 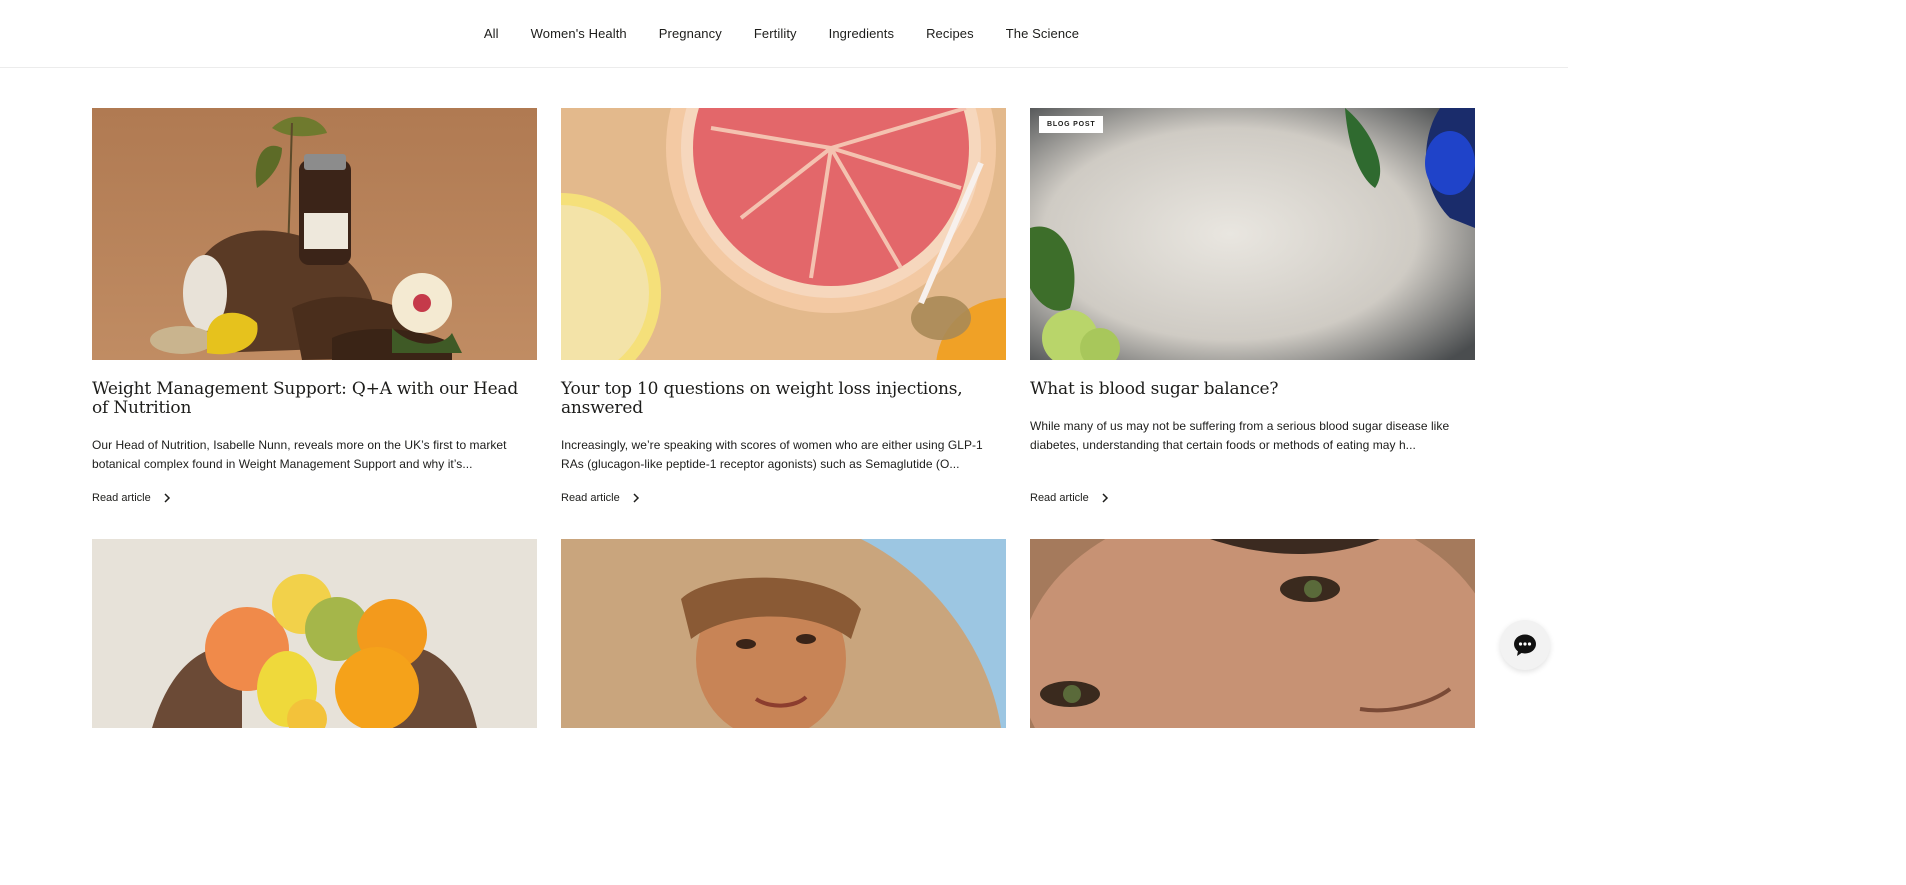 What do you see at coordinates (1252, 389) in the screenshot?
I see `article-title: What is blood sugar balance?` at bounding box center [1252, 389].